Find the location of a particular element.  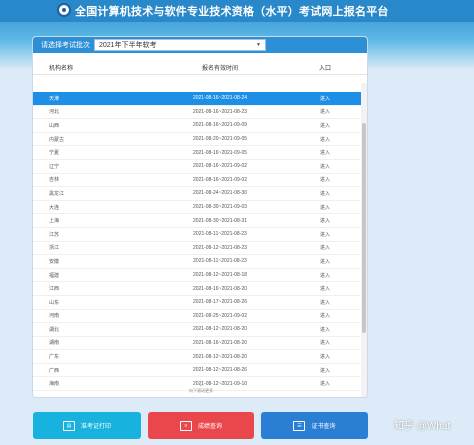

table-row: 广东 2021-08-12~2021-08-20 进入 is located at coordinates (197, 357).